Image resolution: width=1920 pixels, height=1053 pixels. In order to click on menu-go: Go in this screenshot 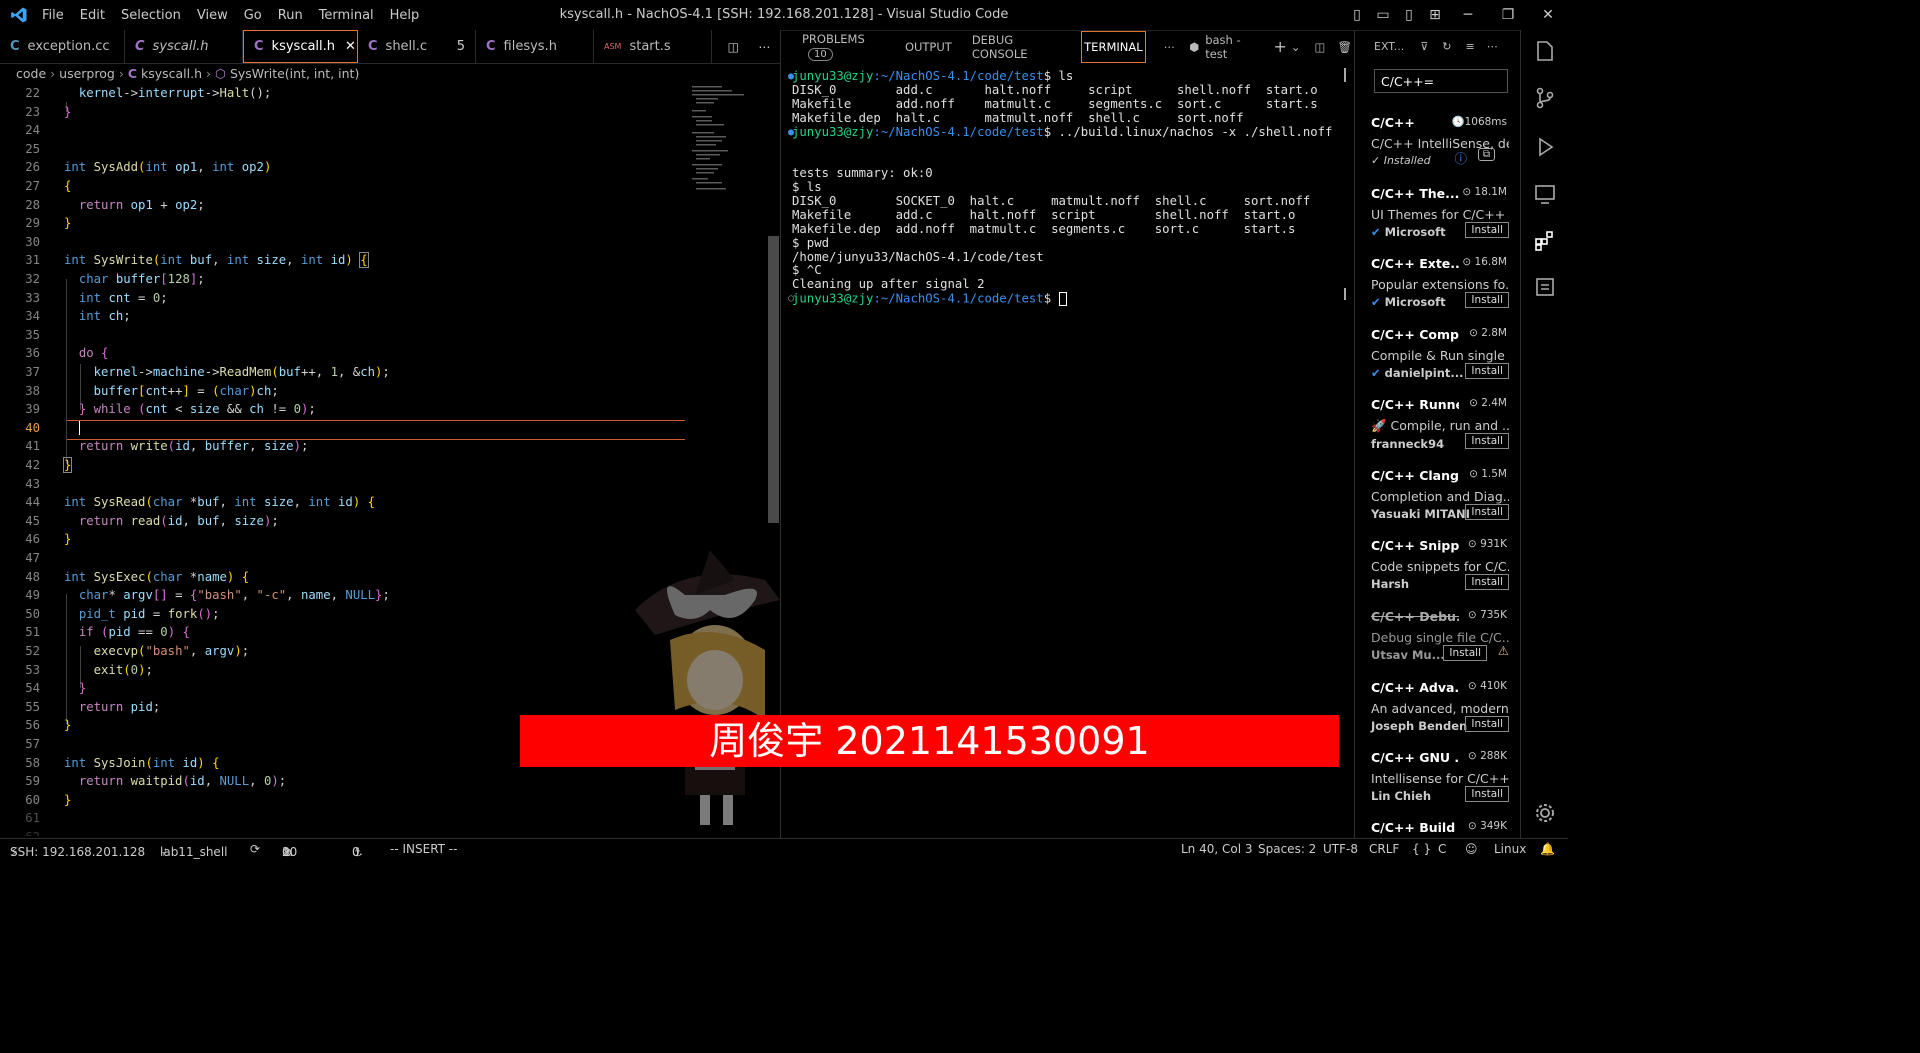, I will do `click(253, 15)`.